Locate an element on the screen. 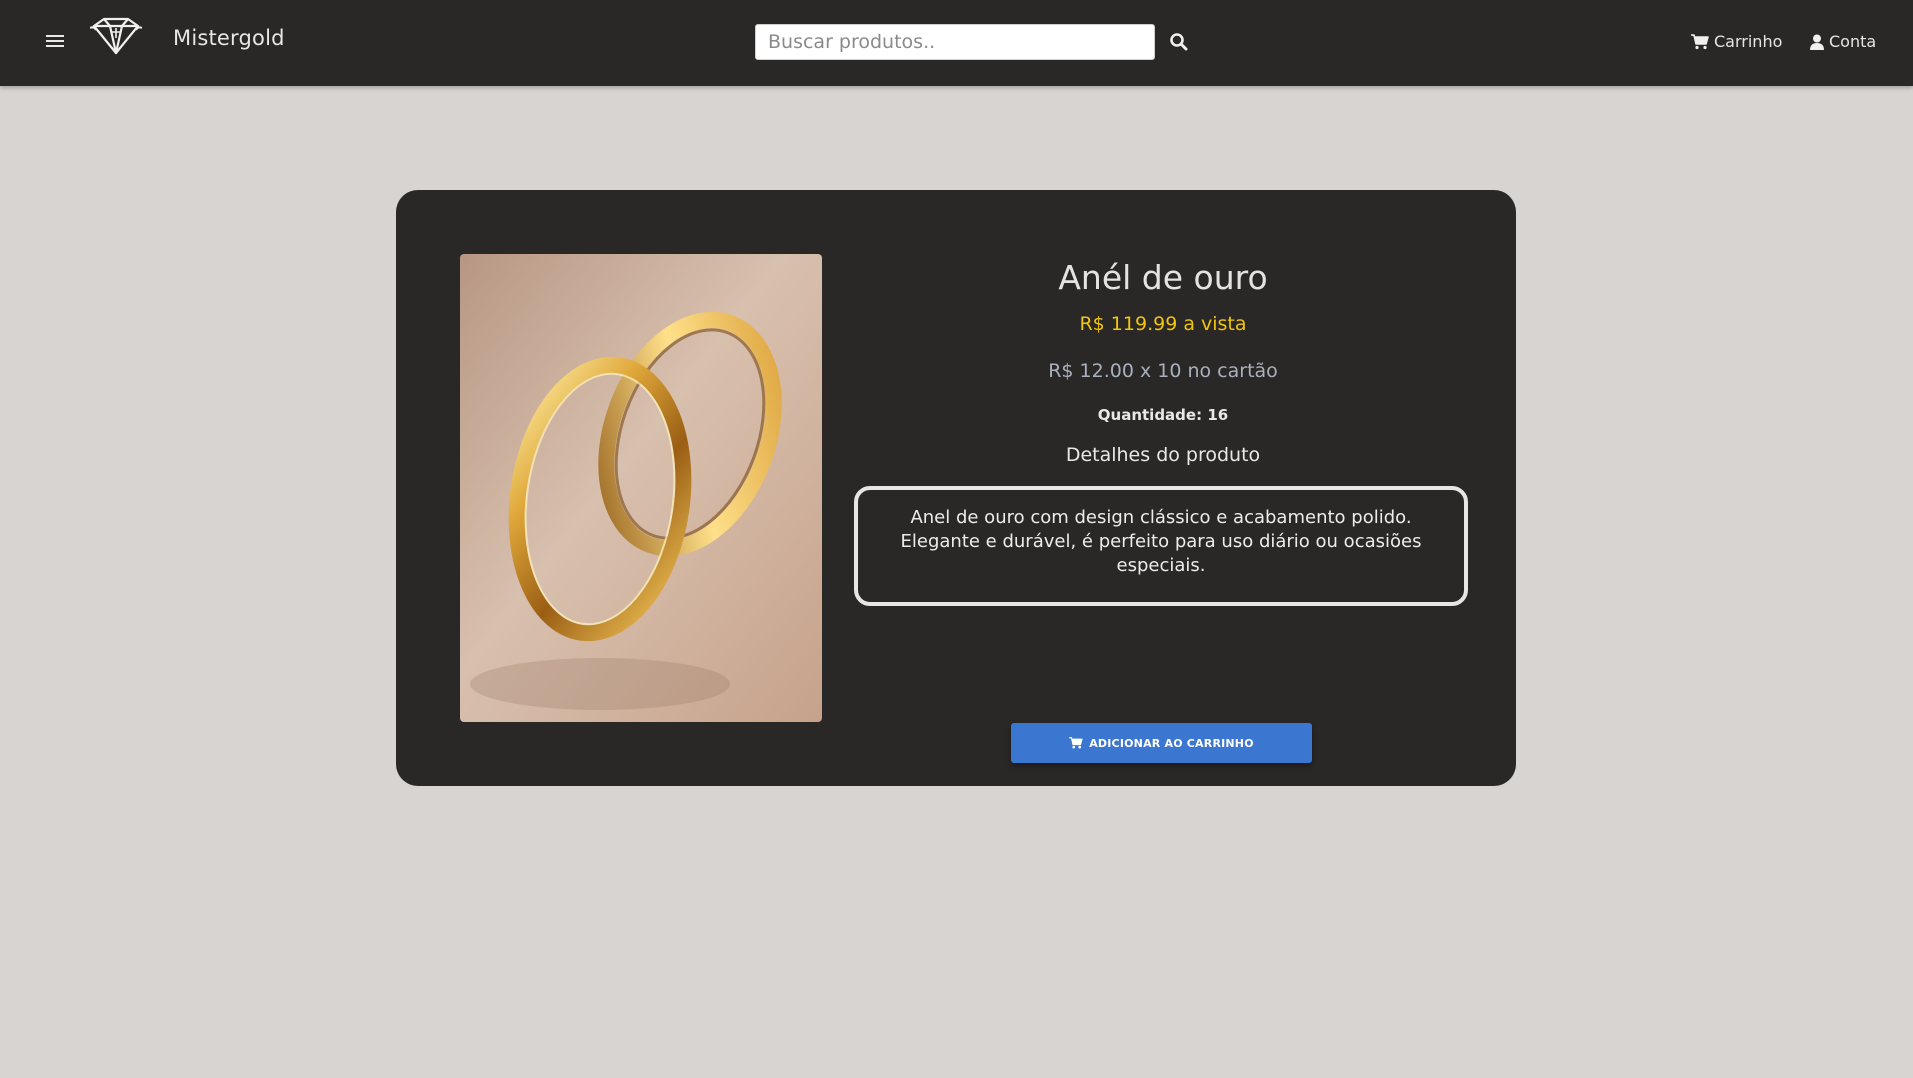 The width and height of the screenshot is (1913, 1078). user-icon is located at coordinates (1817, 42).